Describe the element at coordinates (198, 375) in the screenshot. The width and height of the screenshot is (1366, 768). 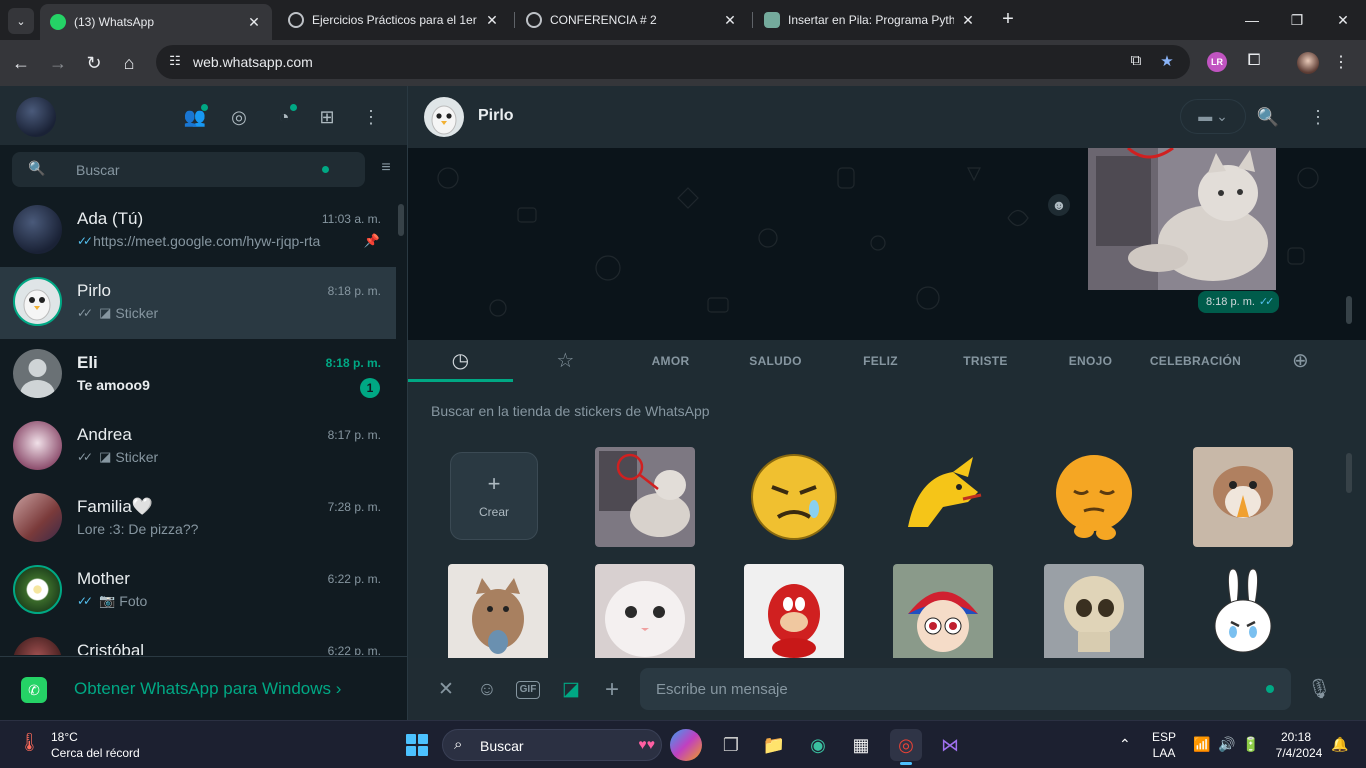
I see `chat-item-eli: Eli 8:18 p. m. Te amooo9 1` at that location.